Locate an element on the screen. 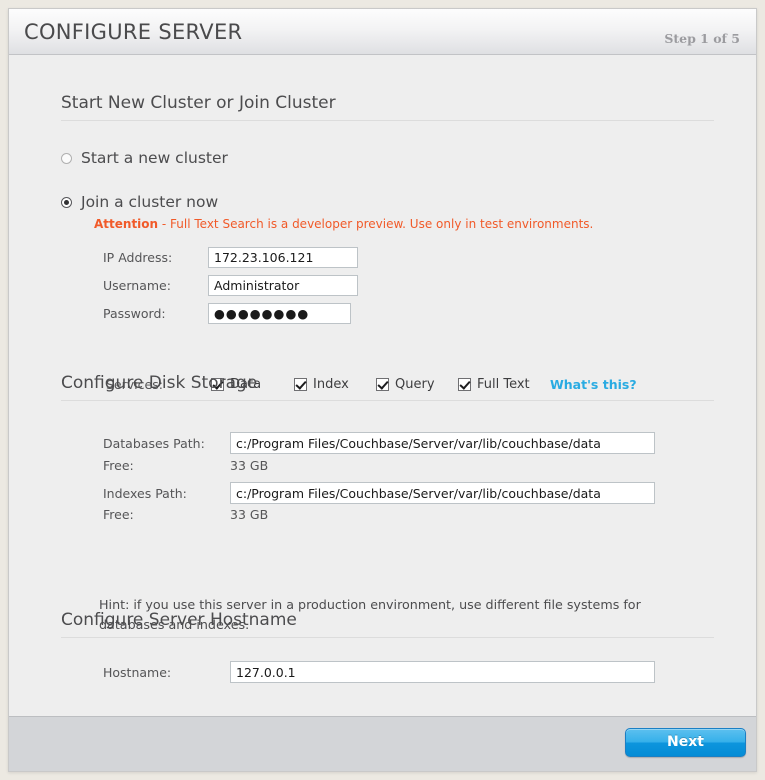 Image resolution: width=765 pixels, height=780 pixels. field-username: Username: is located at coordinates (230, 285).